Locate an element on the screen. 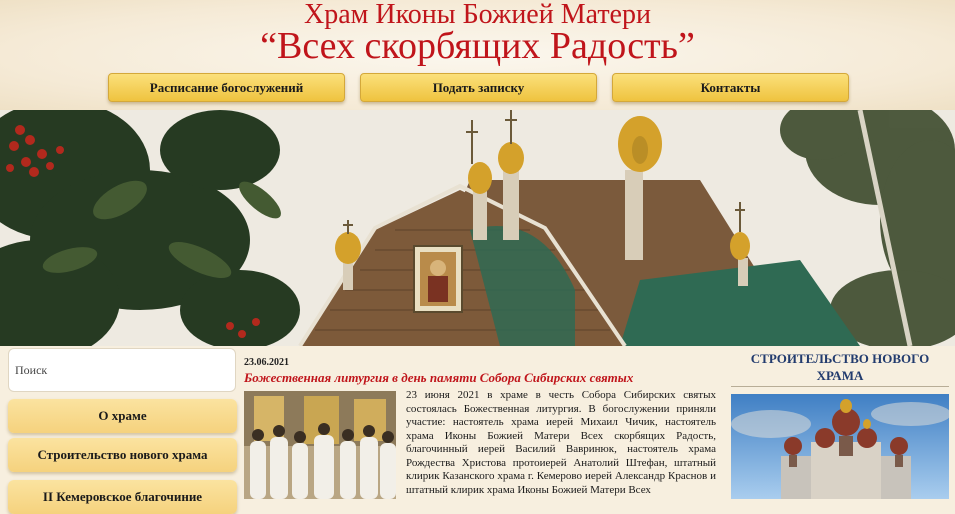 This screenshot has height=514, width=955. nav-contacts-button: Контакты is located at coordinates (730, 87).